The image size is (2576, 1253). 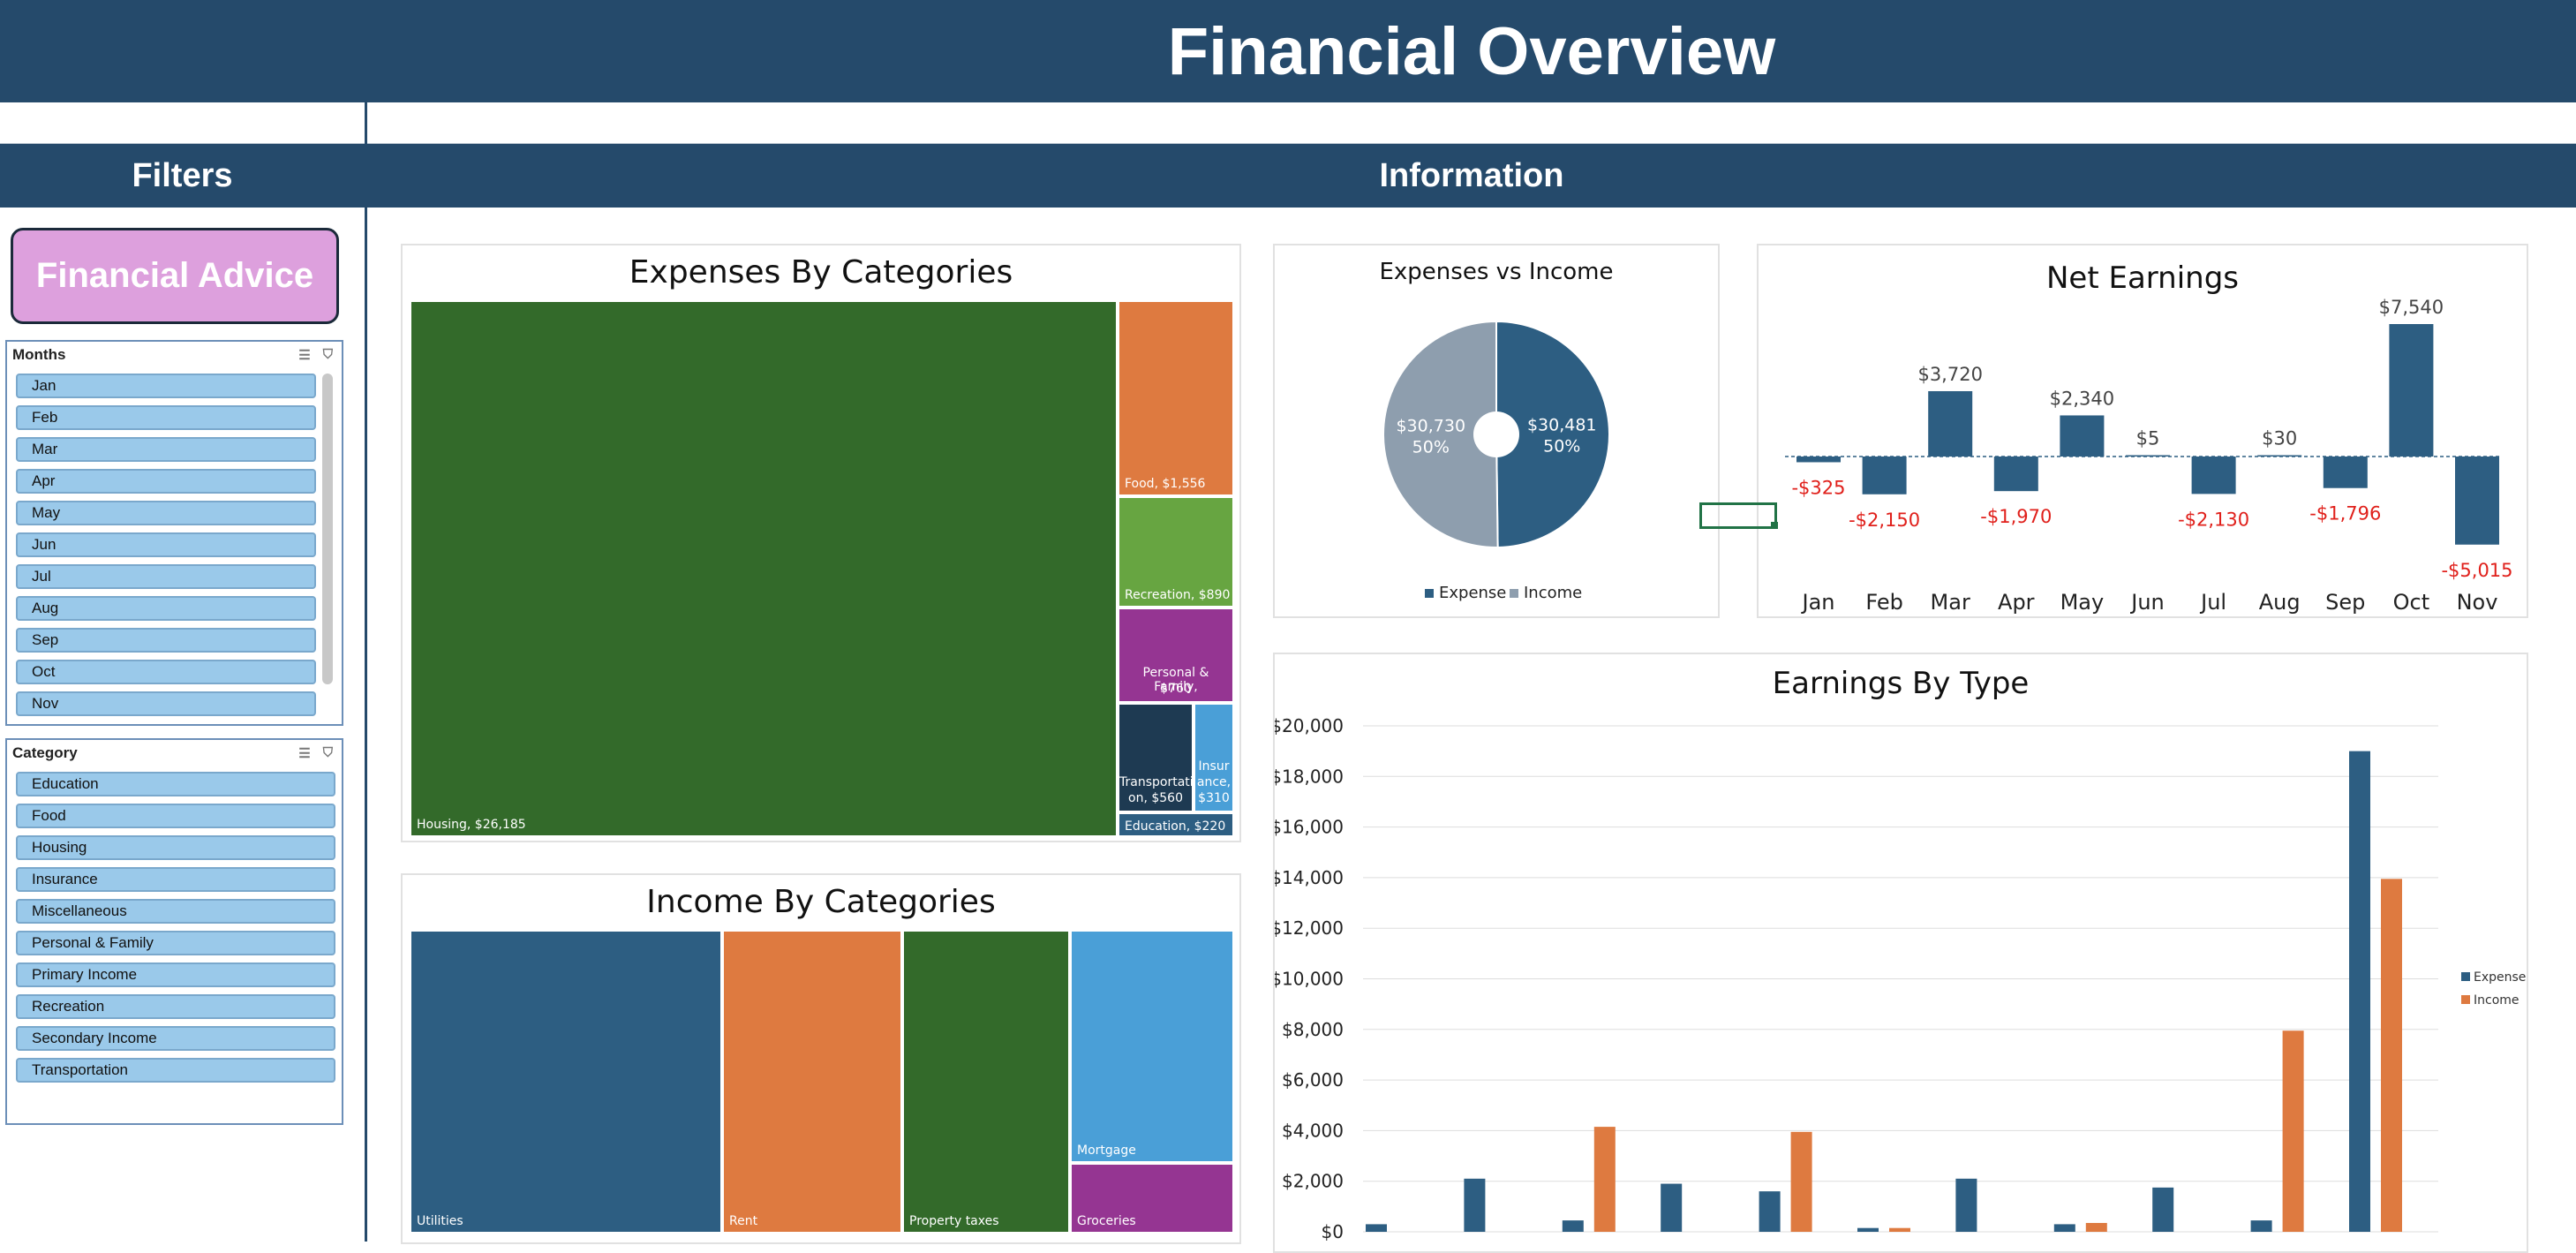 What do you see at coordinates (764, 568) in the screenshot?
I see `treemap-tile-housing: Housing, $26,185` at bounding box center [764, 568].